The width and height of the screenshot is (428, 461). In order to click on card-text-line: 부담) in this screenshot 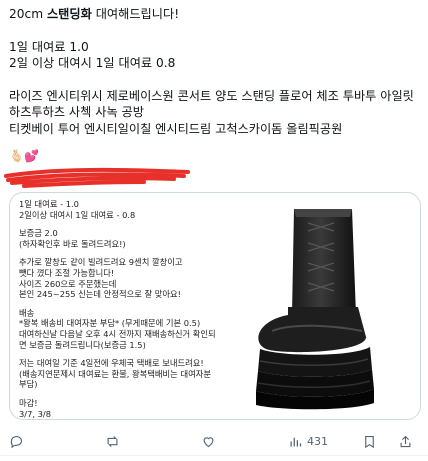, I will do `click(28, 384)`.